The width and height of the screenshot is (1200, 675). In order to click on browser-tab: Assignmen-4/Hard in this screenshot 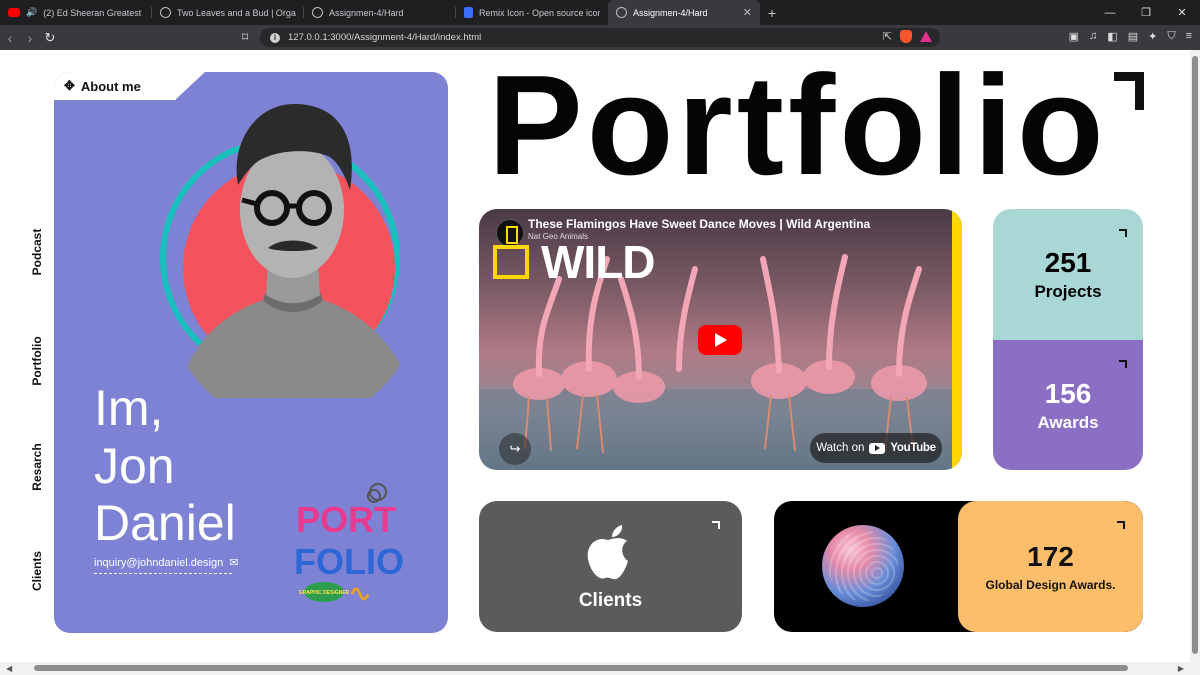, I will do `click(380, 12)`.